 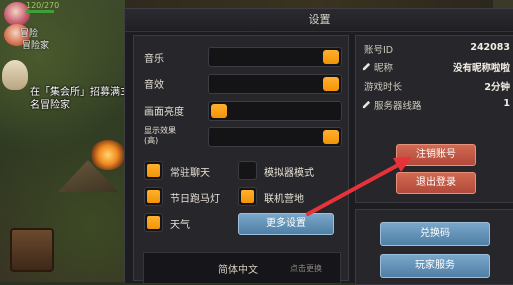 I want to click on toggle-weather, so click(x=153, y=222).